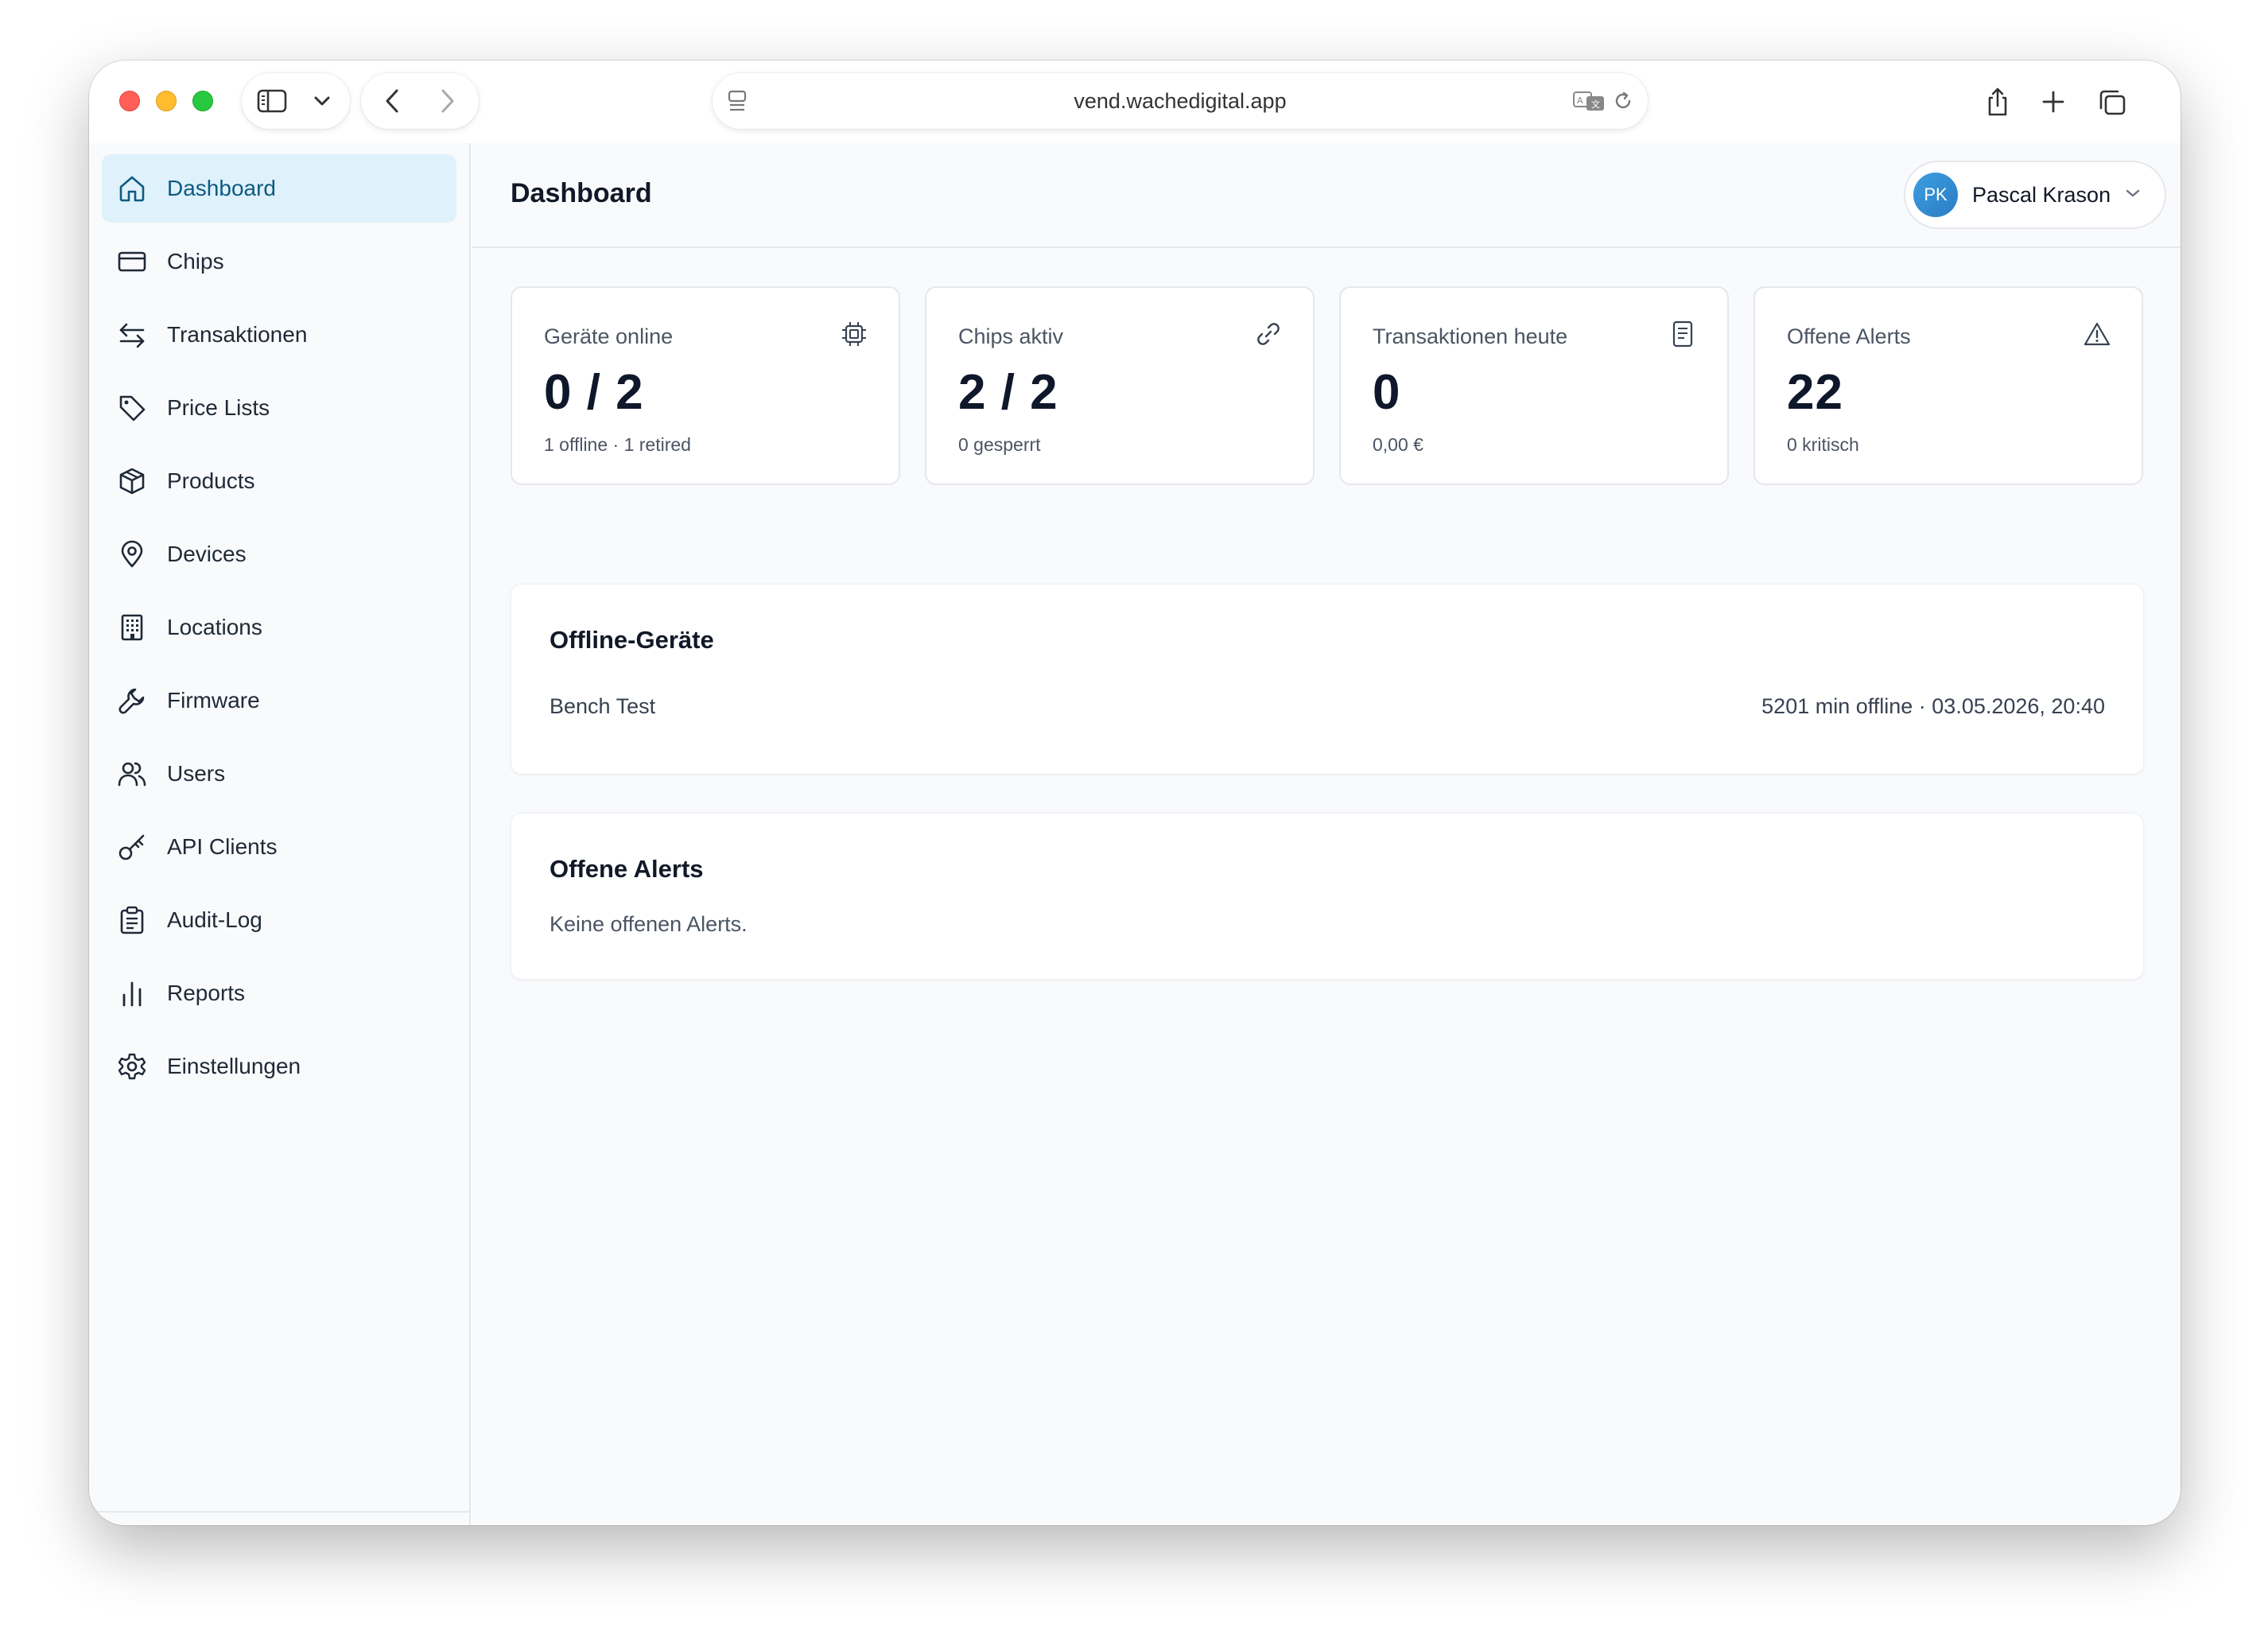 Image resolution: width=2268 pixels, height=1643 pixels. Describe the element at coordinates (420, 101) in the screenshot. I see `history-nav-group` at that location.